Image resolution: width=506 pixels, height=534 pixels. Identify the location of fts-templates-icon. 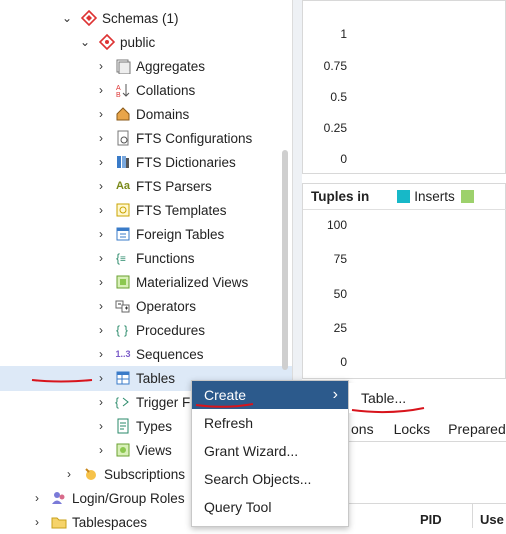
(123, 210).